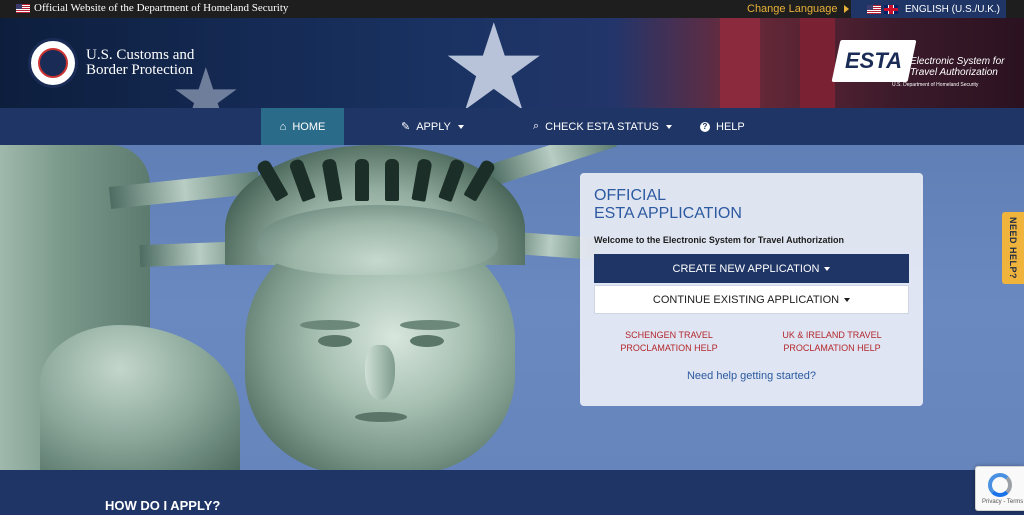  I want to click on esta-name-line2: Travel Authorization, so click(954, 72).